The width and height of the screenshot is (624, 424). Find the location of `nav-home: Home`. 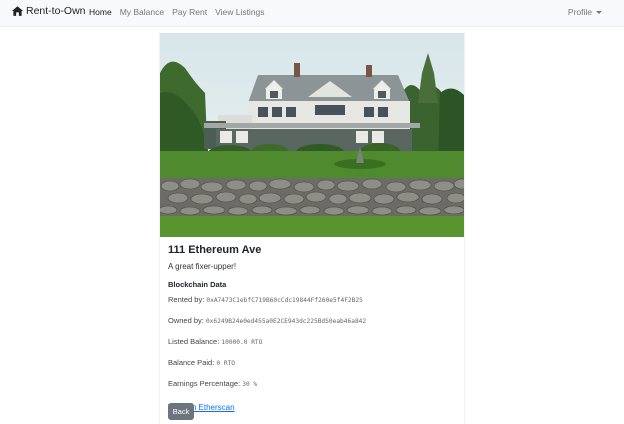

nav-home: Home is located at coordinates (100, 12).